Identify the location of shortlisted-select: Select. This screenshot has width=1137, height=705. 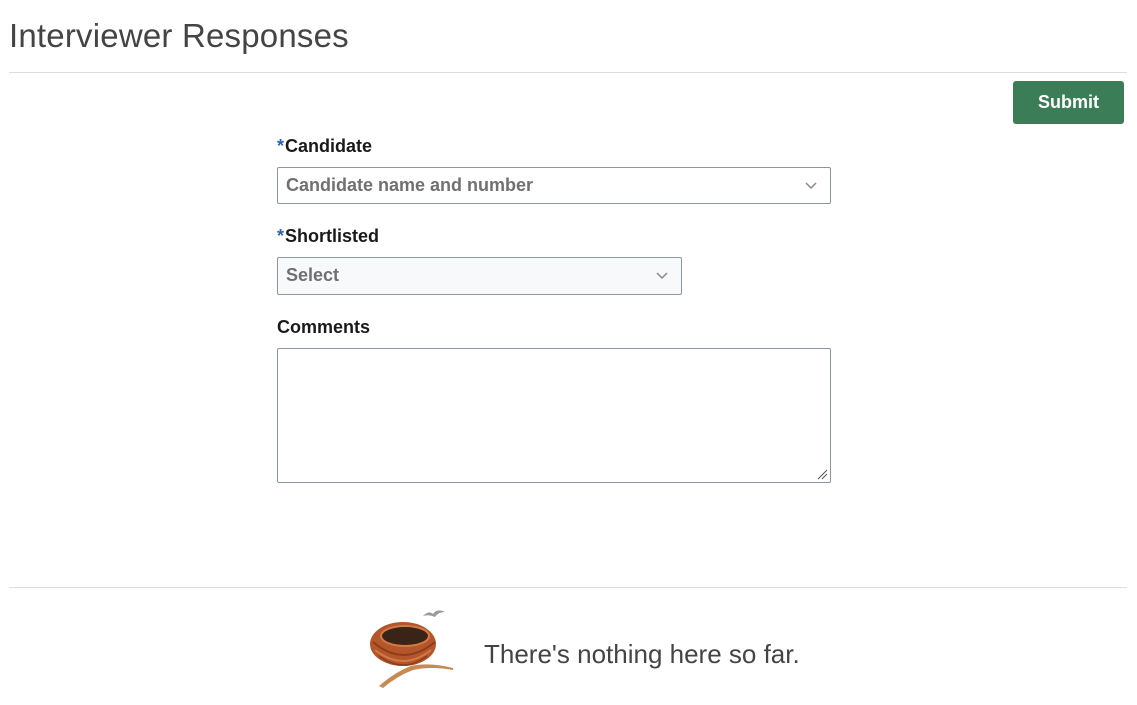
(479, 276).